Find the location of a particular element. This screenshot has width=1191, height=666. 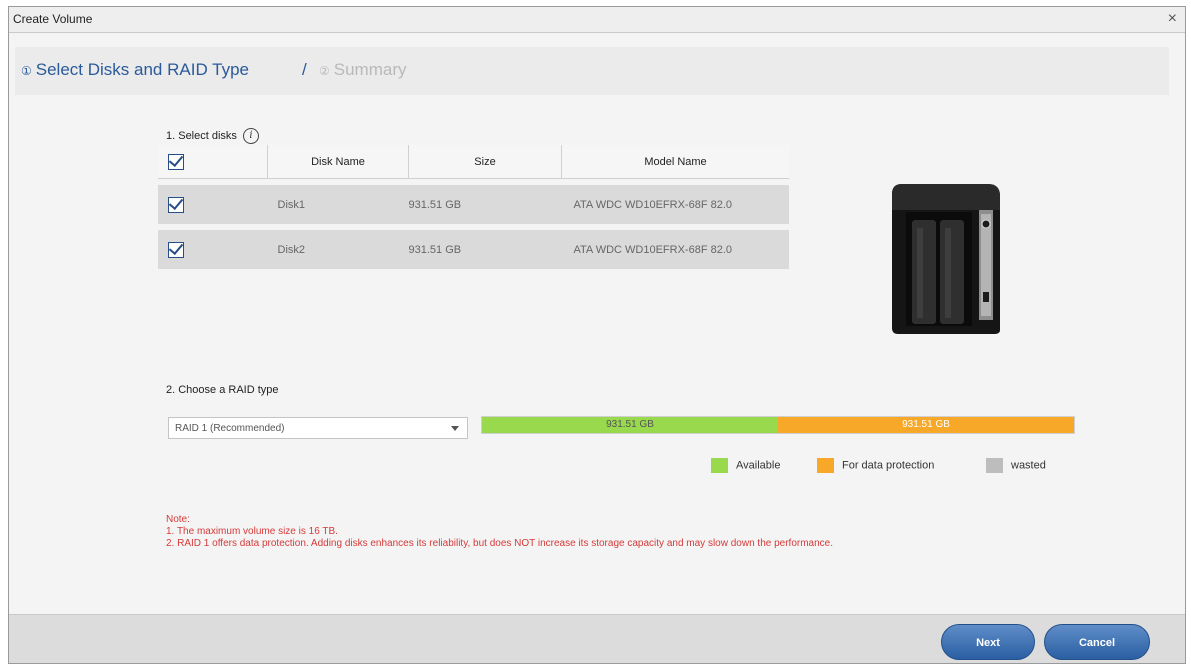

legend-protection: For data protection is located at coordinates (875, 465).